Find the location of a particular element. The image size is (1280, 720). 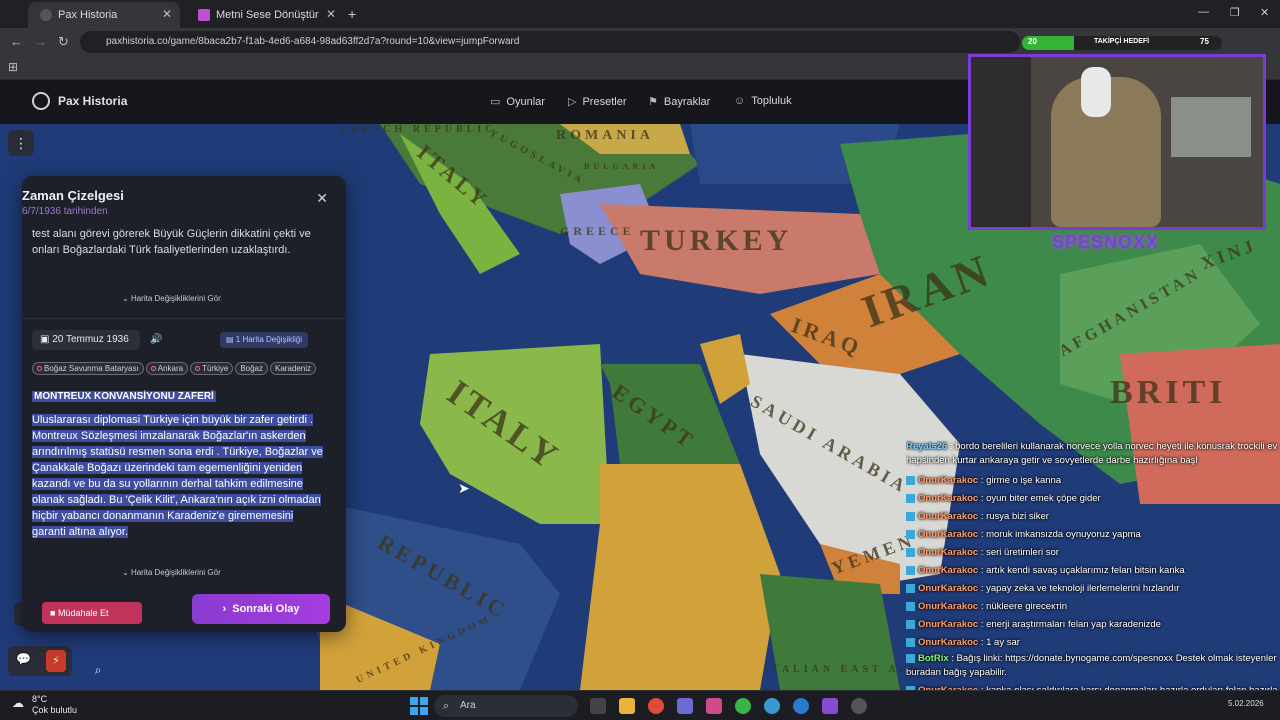

next-event-button: › Sonraki Olay is located at coordinates (261, 609).